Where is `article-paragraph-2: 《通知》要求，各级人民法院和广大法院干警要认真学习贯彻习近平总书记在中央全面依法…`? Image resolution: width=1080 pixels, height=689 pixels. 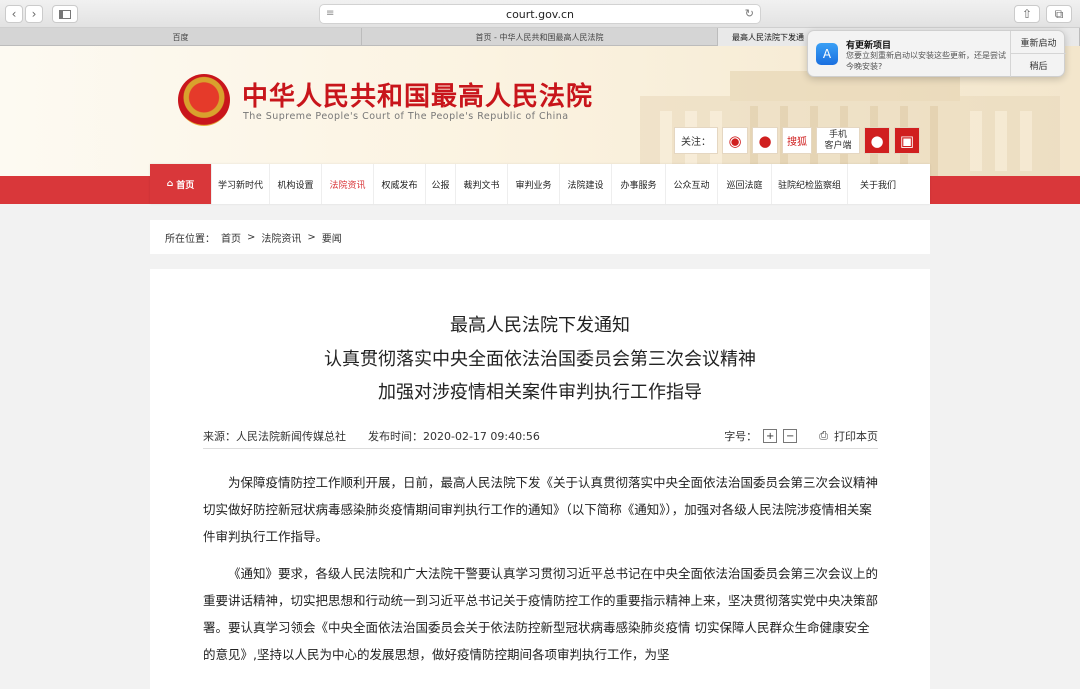 article-paragraph-2: 《通知》要求，各级人民法院和广大法院干警要认真学习贯彻习近平总书记在中央全面依法… is located at coordinates (541, 614).